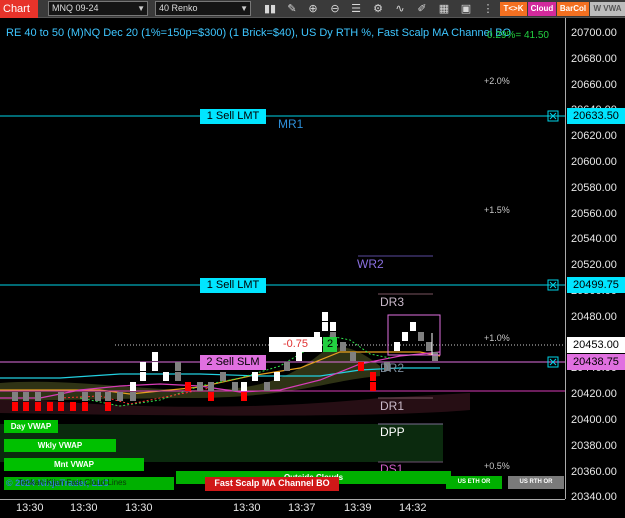  What do you see at coordinates (594, 445) in the screenshot?
I see `price-tick-label: 20380.00` at bounding box center [594, 445].